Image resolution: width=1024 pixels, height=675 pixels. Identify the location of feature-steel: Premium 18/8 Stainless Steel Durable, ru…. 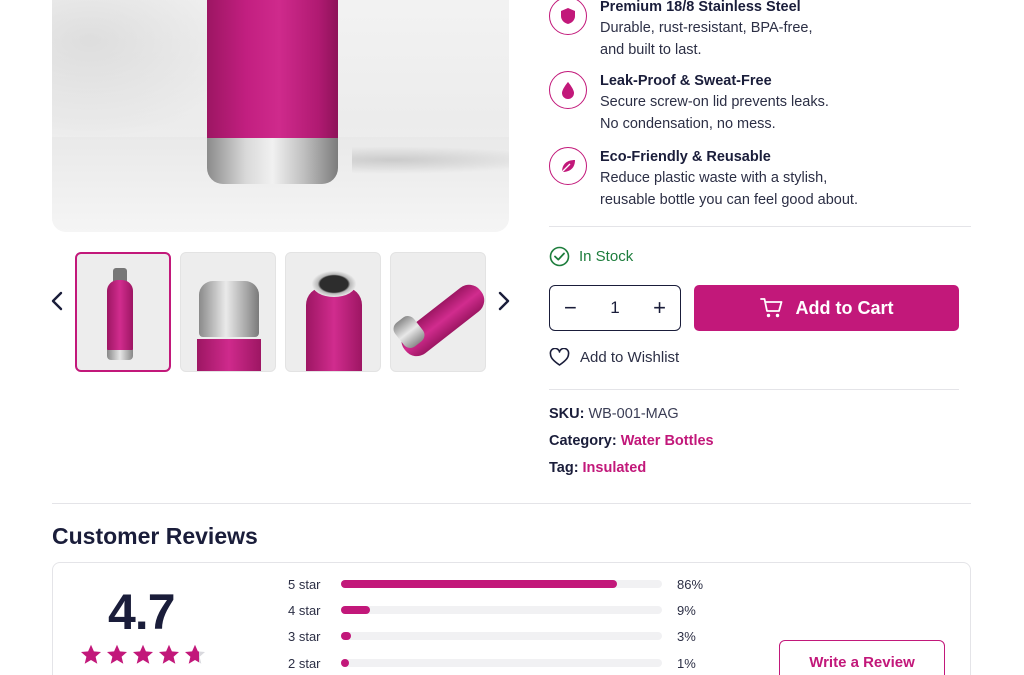
(680, 30).